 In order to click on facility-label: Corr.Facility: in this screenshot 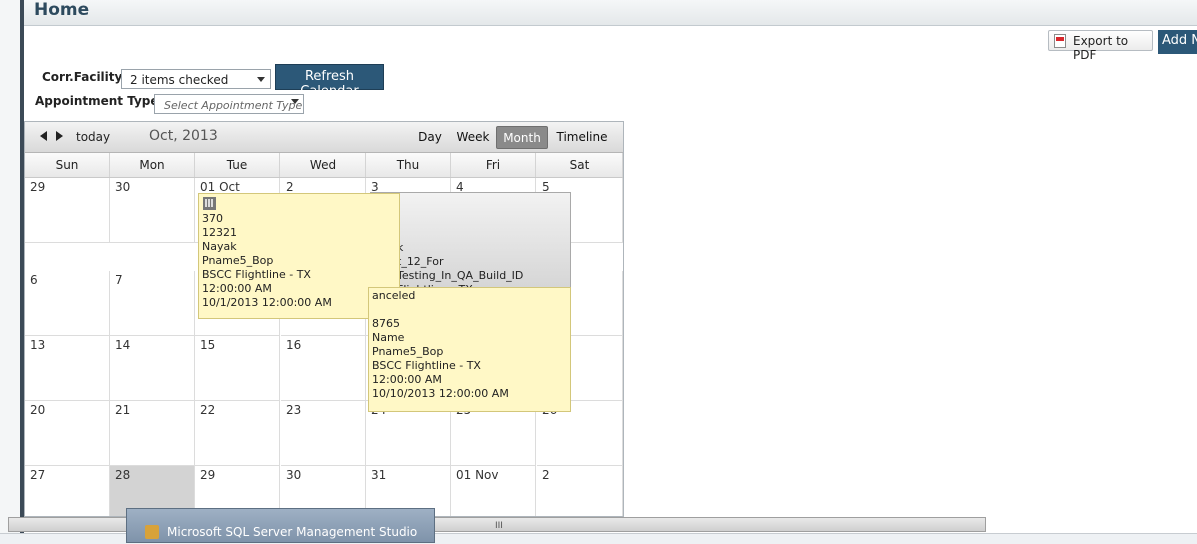, I will do `click(85, 77)`.